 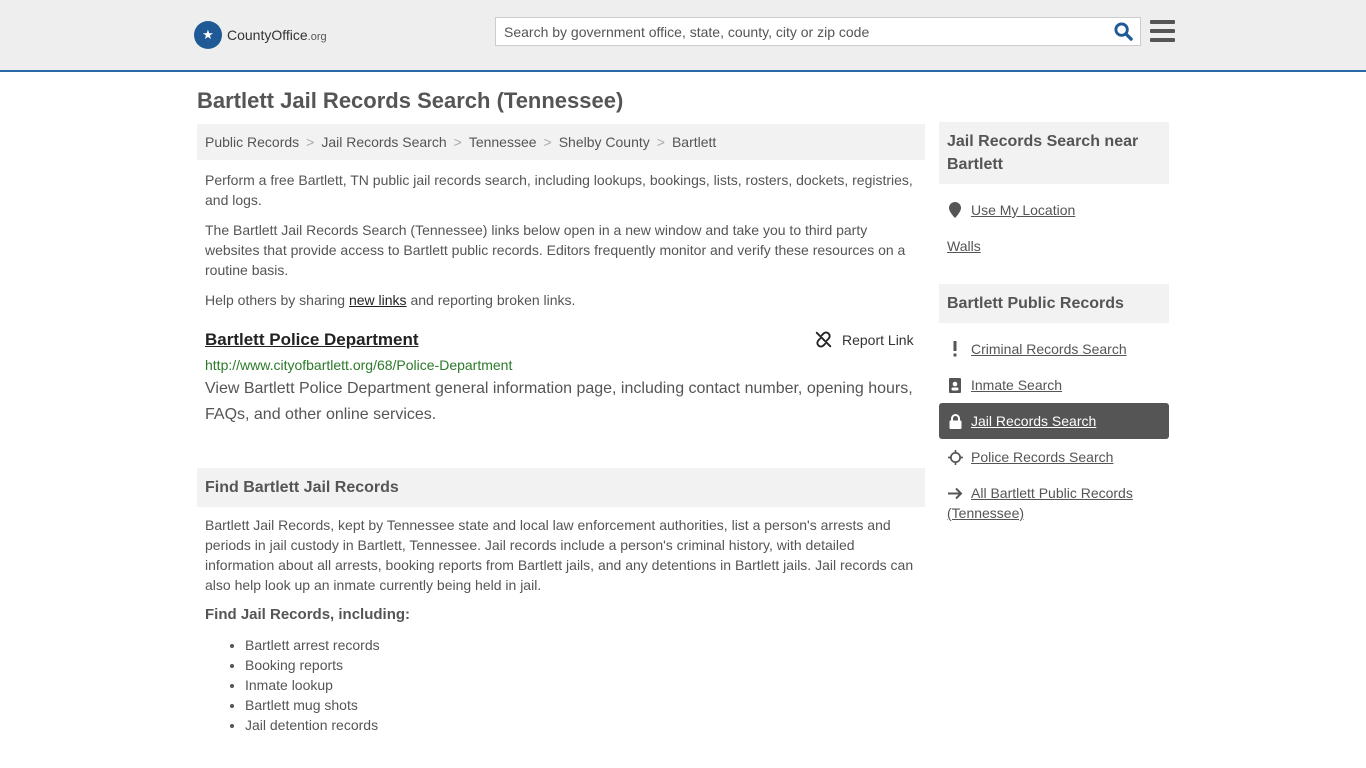 I want to click on sidebar-item-inmate-search: Inmate Search, so click(x=1054, y=385).